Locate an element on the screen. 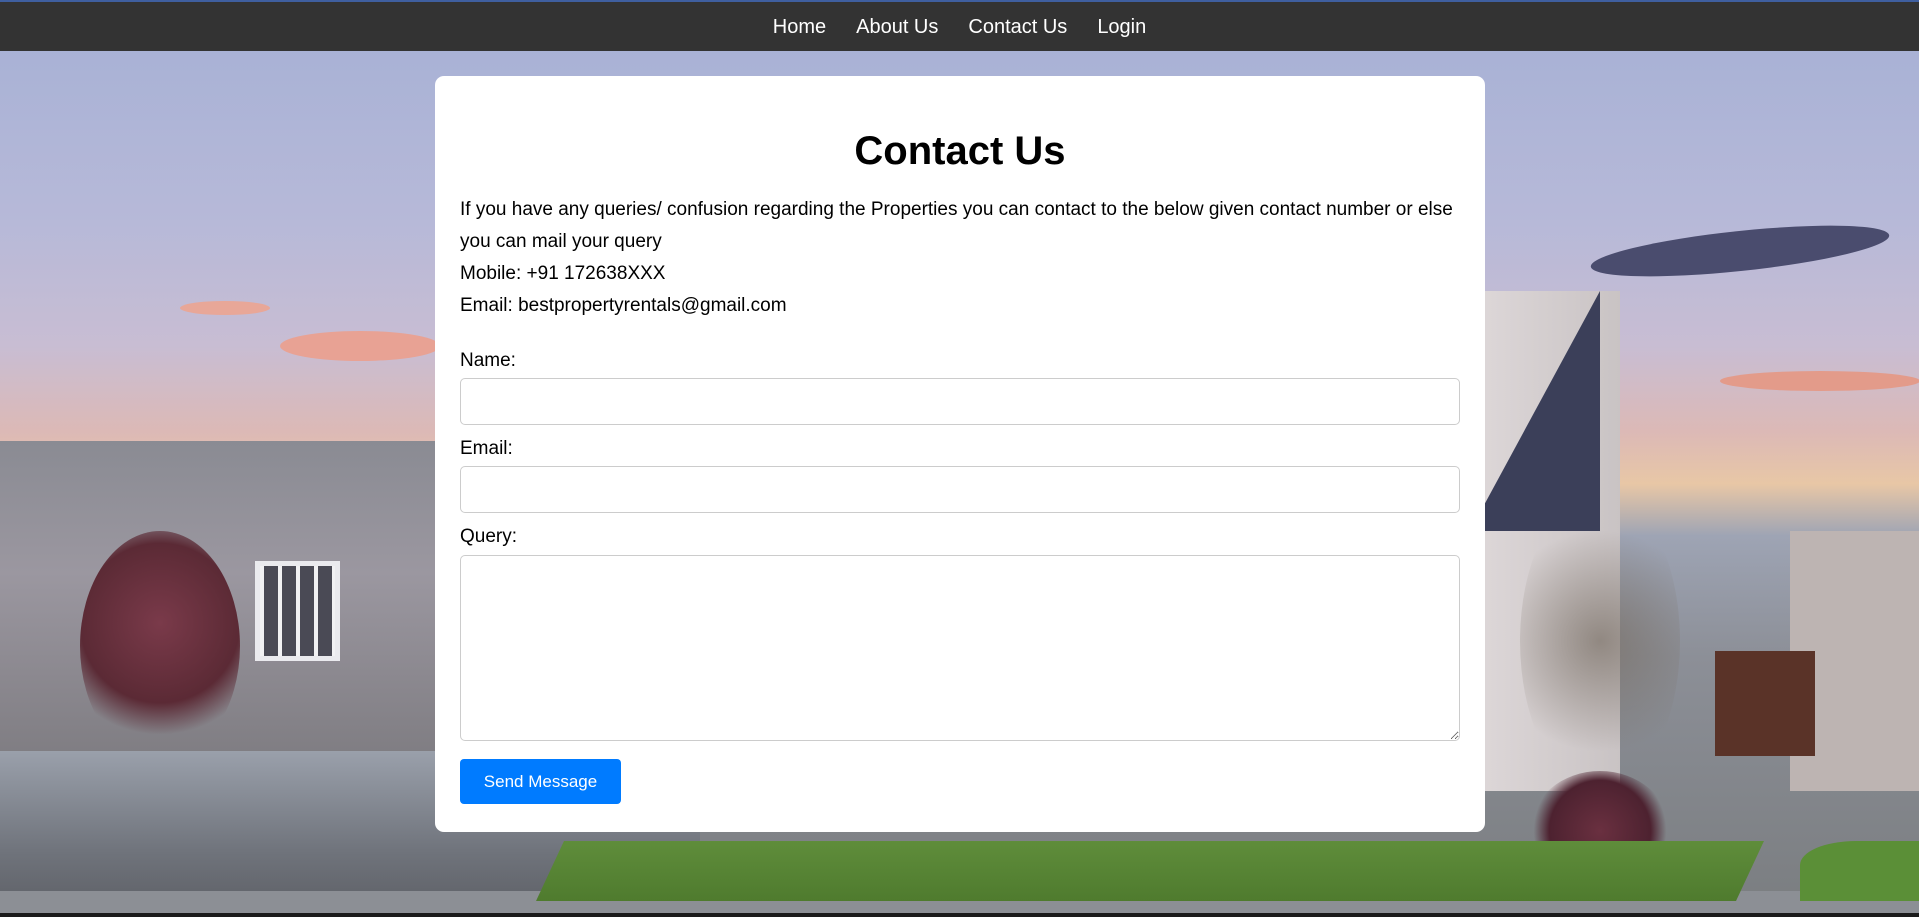 The height and width of the screenshot is (917, 1919). email-label: Email: is located at coordinates (486, 448).